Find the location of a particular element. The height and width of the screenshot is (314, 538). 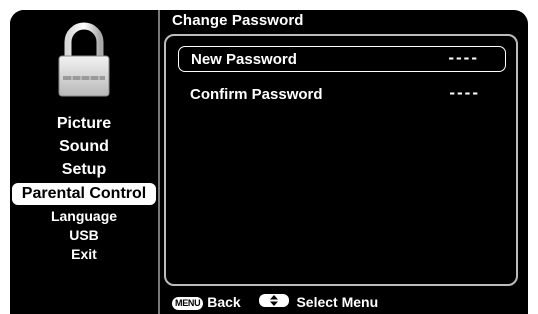

menu-key-badge: MENU is located at coordinates (188, 303).